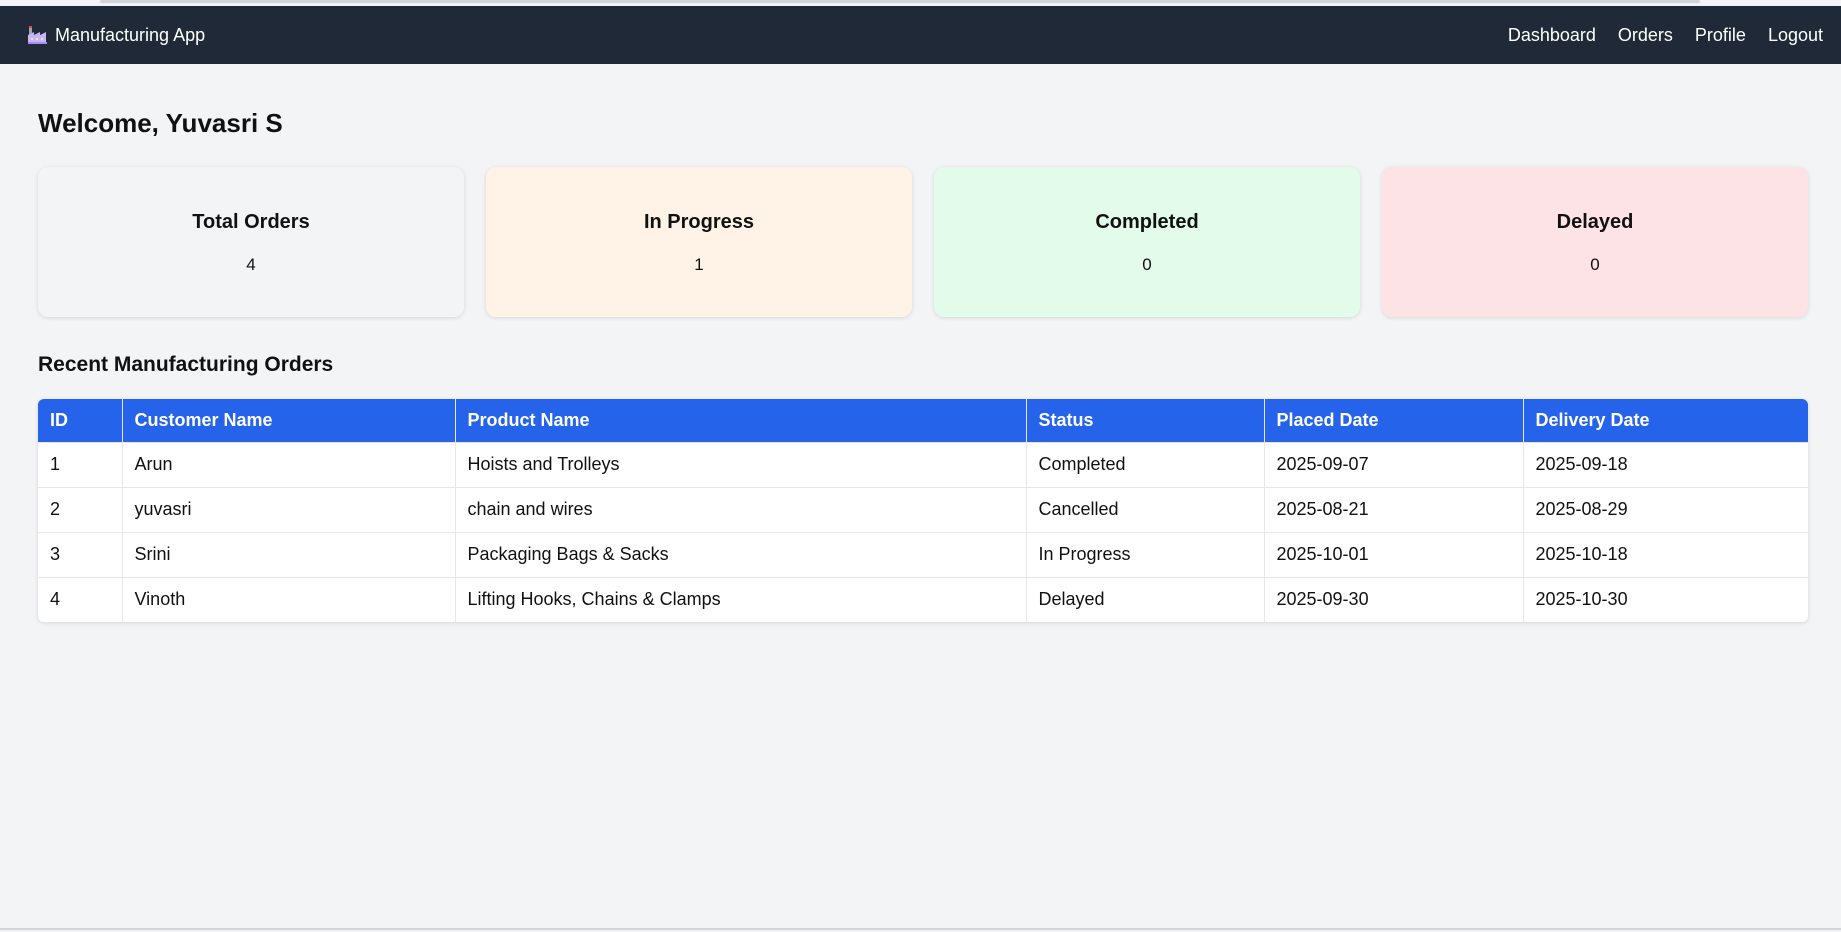  I want to click on header-id: ID, so click(80, 420).